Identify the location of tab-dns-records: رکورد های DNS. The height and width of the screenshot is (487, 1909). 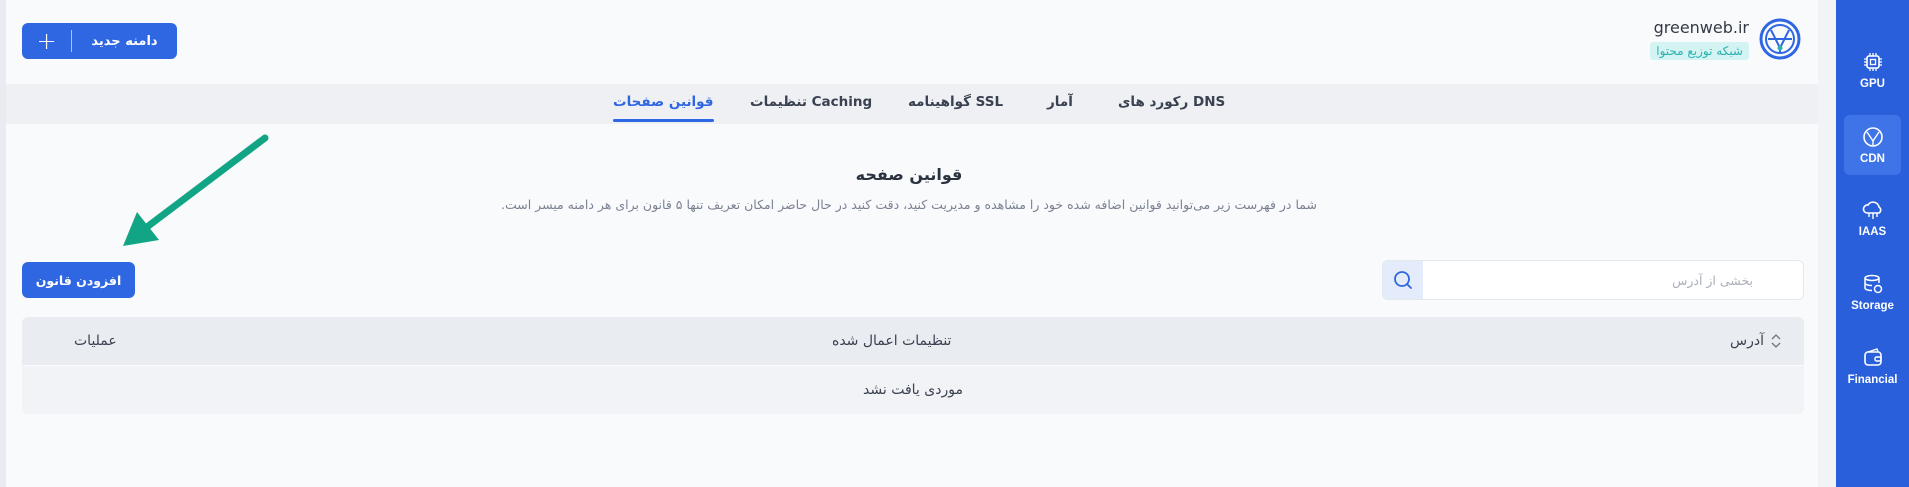
(1171, 104).